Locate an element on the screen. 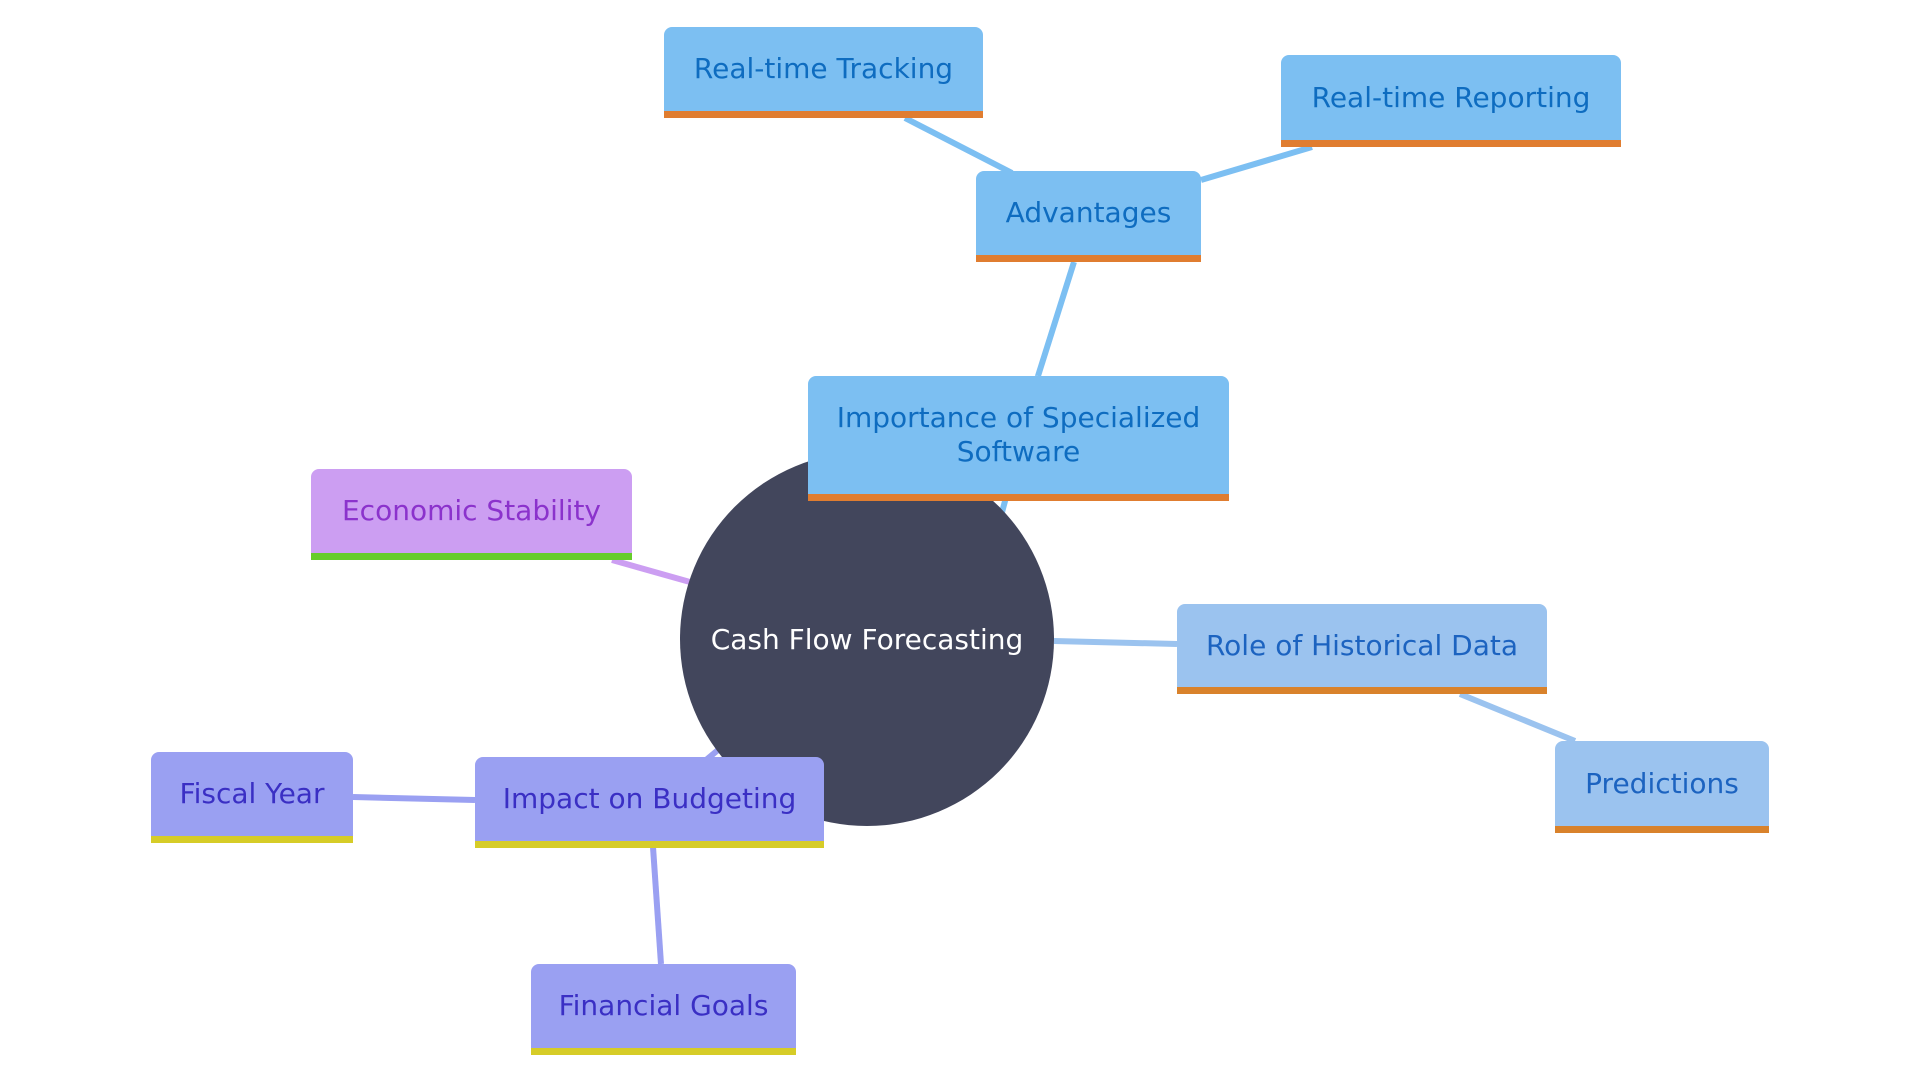 The width and height of the screenshot is (1920, 1080). edge-budgeting-fiscal is located at coordinates (414, 798).